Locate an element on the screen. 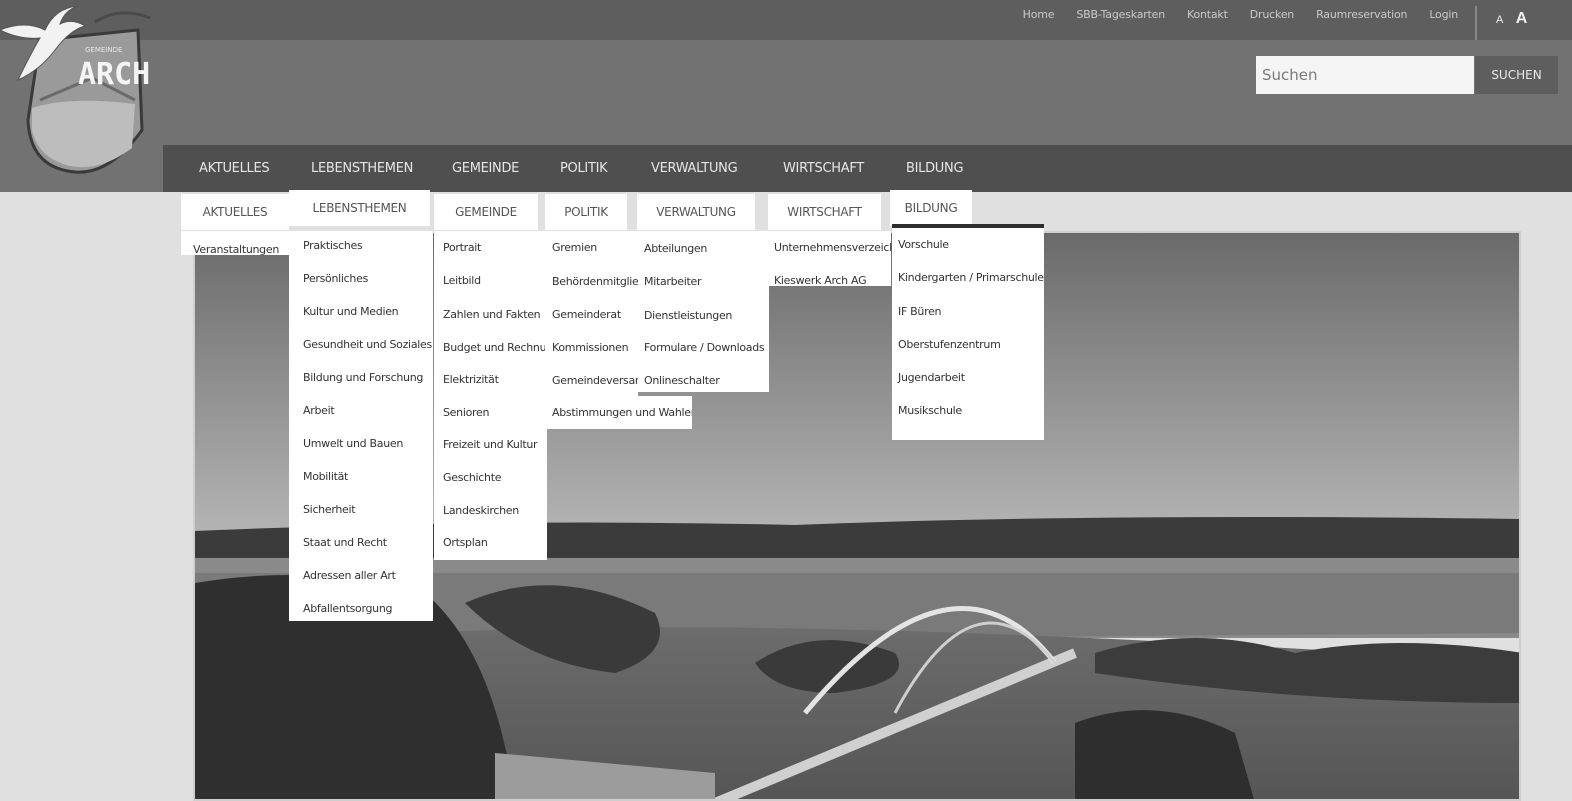 The image size is (1572, 801). menu-item: Geschichte is located at coordinates (468, 477).